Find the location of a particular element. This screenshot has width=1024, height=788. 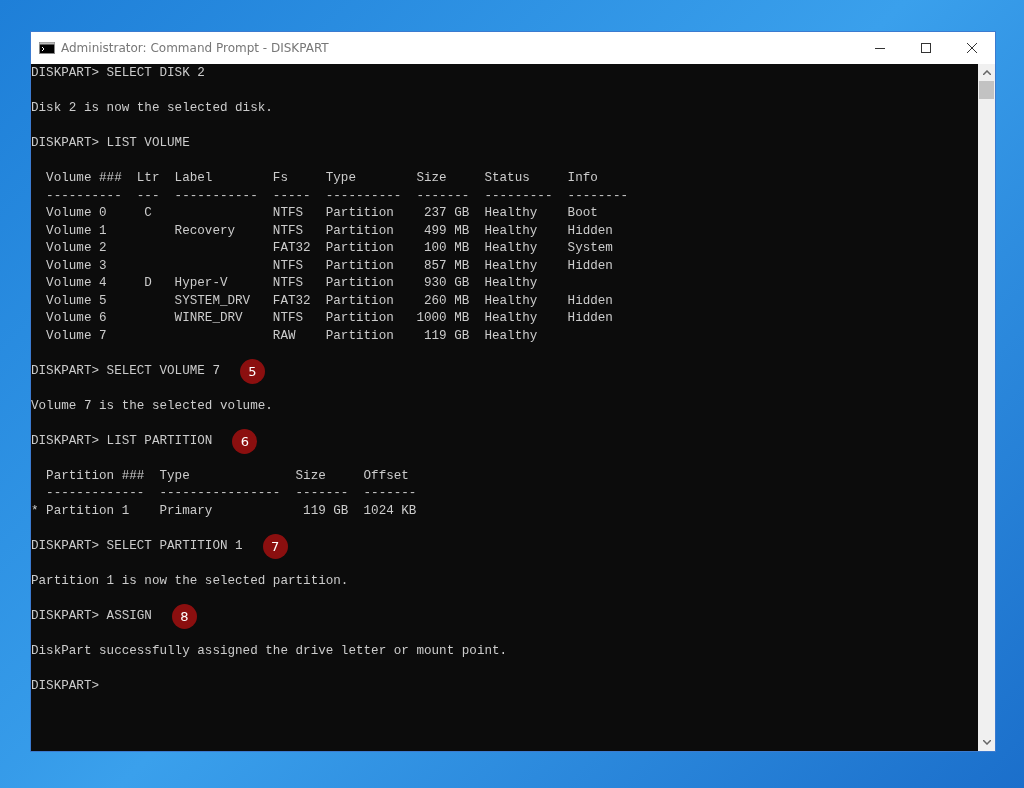

console-line: Volume 0 C NTFS Partition 237 GB Healthy Boot is located at coordinates (321, 213).